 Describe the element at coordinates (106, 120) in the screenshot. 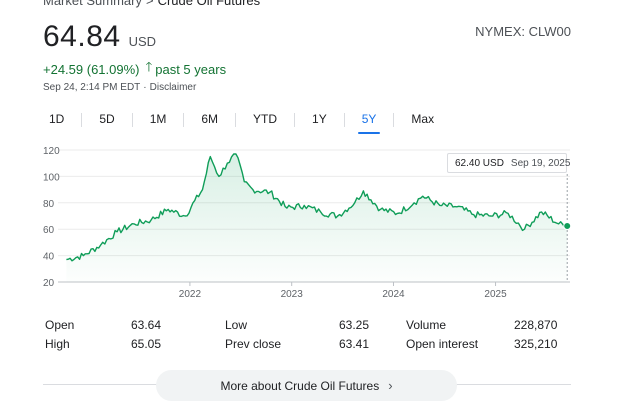

I see `range-tab-5d: 5D` at that location.